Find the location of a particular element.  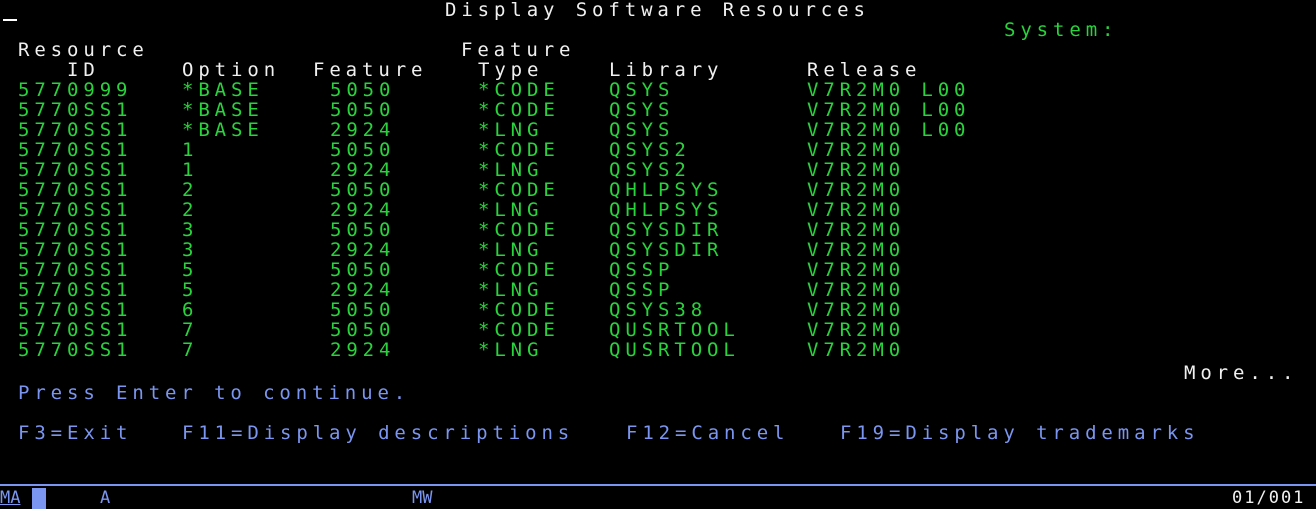

text-cursor is located at coordinates (10, 20).